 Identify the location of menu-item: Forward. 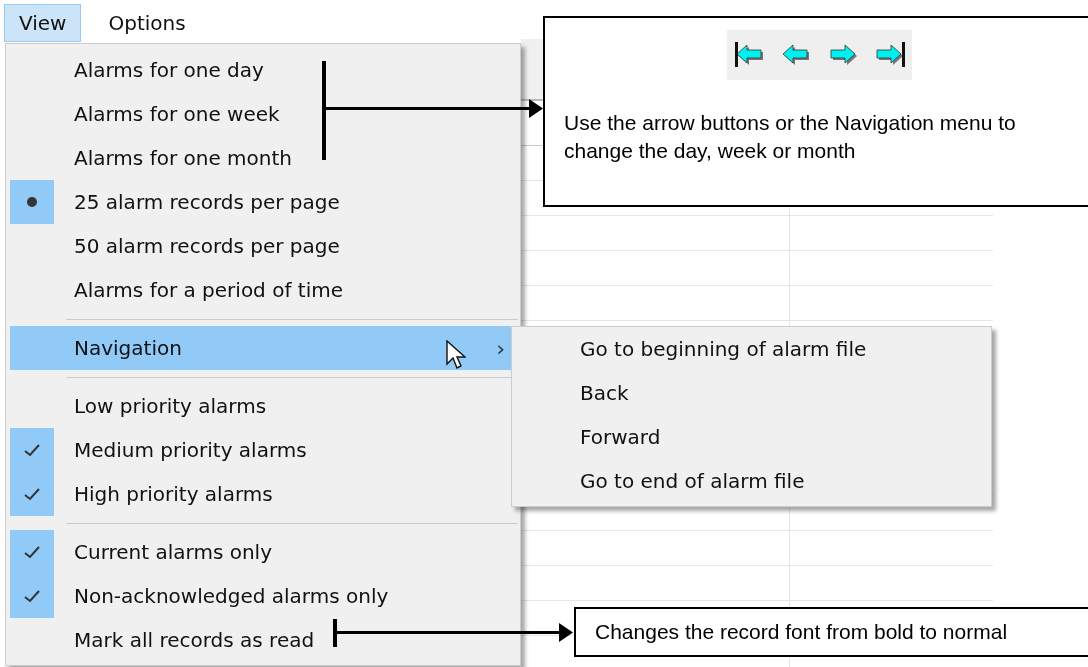
(751, 437).